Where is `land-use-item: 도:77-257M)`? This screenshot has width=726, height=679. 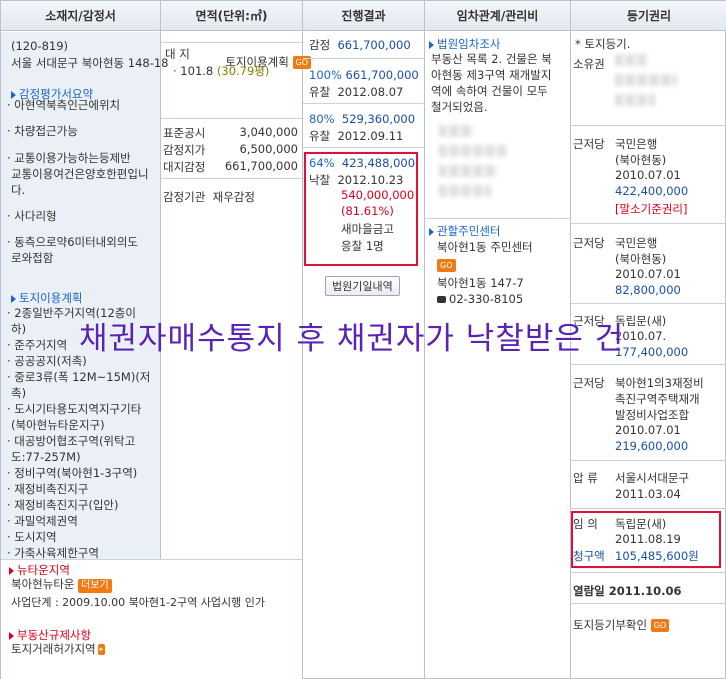
land-use-item: 도:77-257M) is located at coordinates (46, 457).